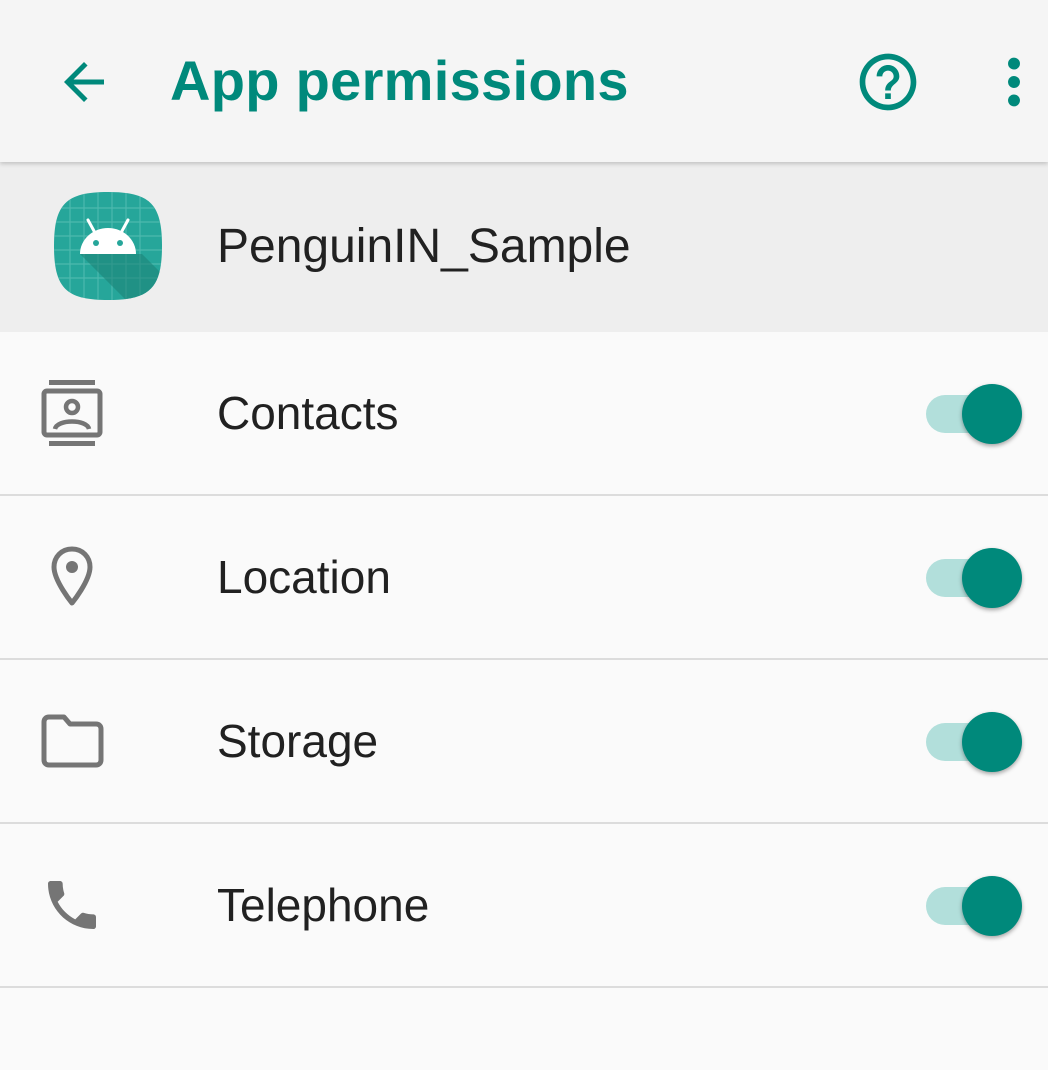  What do you see at coordinates (72, 577) in the screenshot?
I see `location-pin-icon` at bounding box center [72, 577].